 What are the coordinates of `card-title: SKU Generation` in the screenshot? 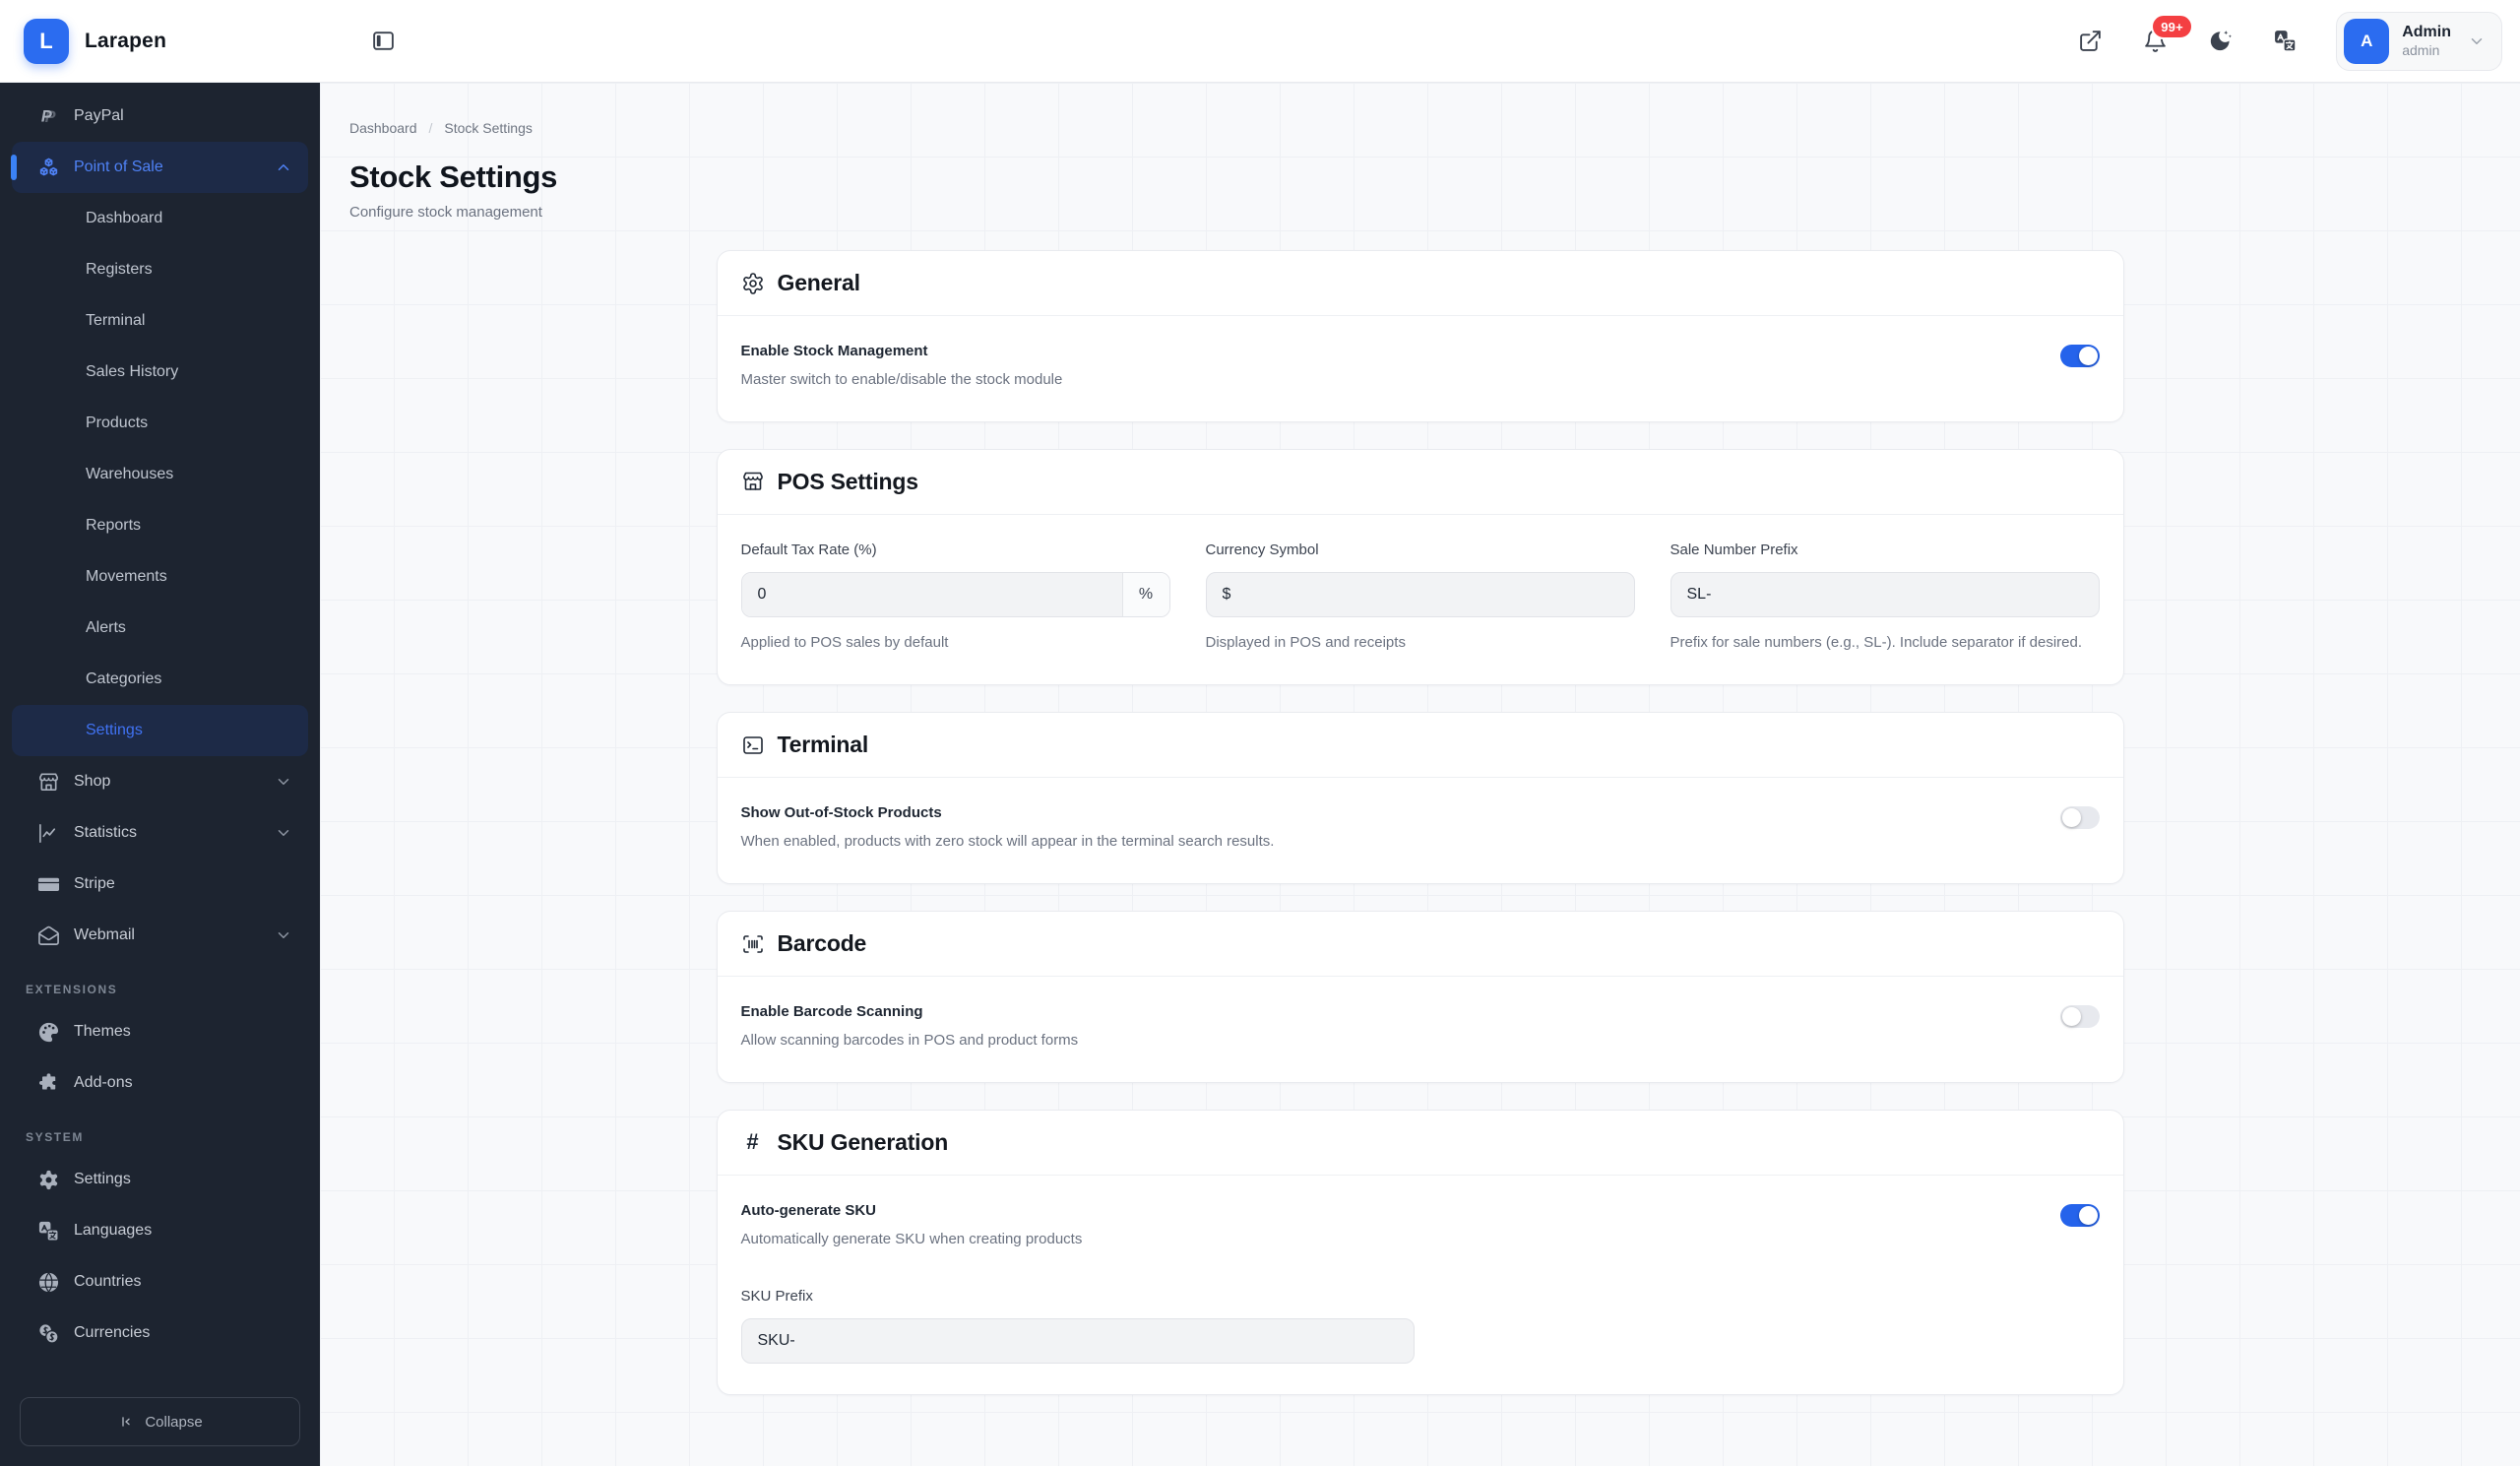 It's located at (863, 1142).